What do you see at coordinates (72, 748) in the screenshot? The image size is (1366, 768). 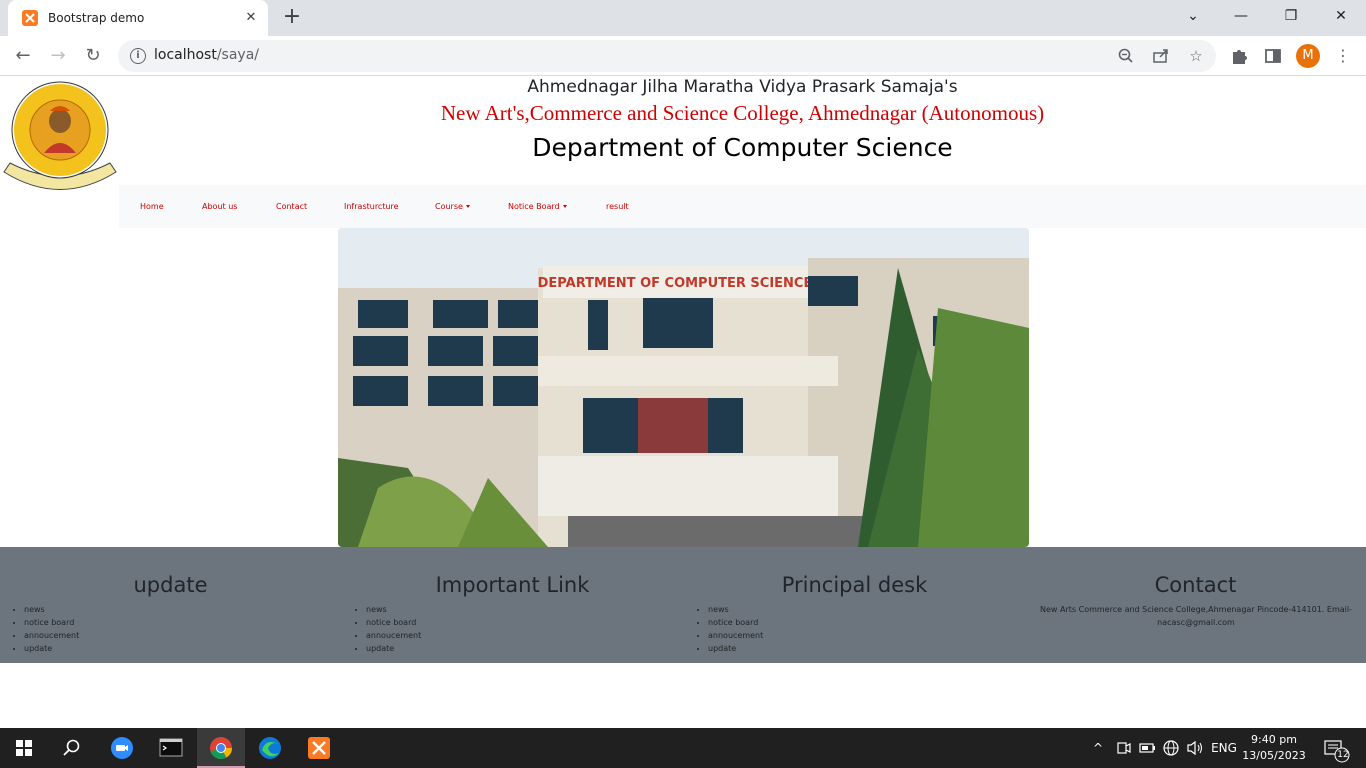 I see `search-icon` at bounding box center [72, 748].